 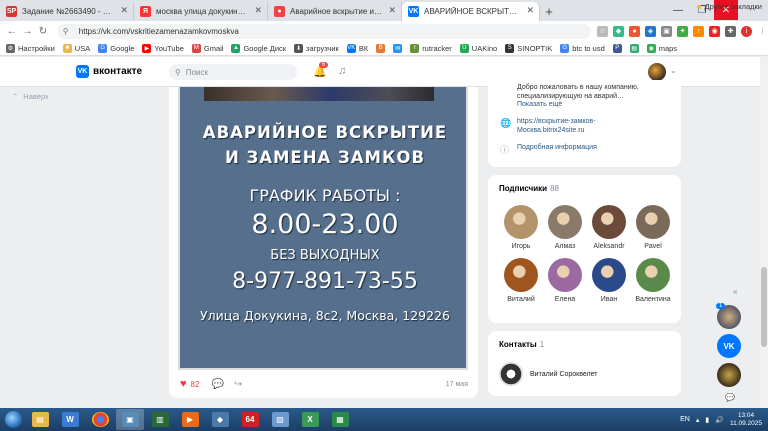 What do you see at coordinates (609, 280) in the screenshot?
I see `subscriber-item: Иван` at bounding box center [609, 280].